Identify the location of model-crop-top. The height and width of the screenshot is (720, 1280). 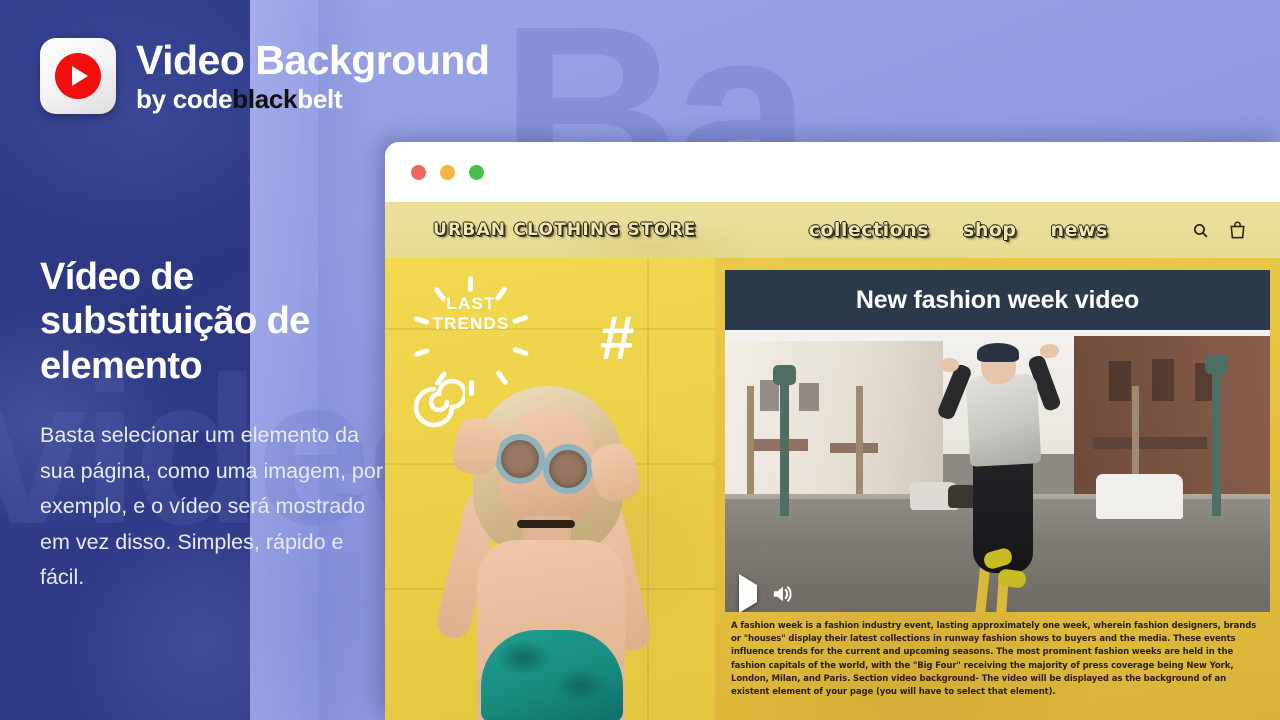
(552, 675).